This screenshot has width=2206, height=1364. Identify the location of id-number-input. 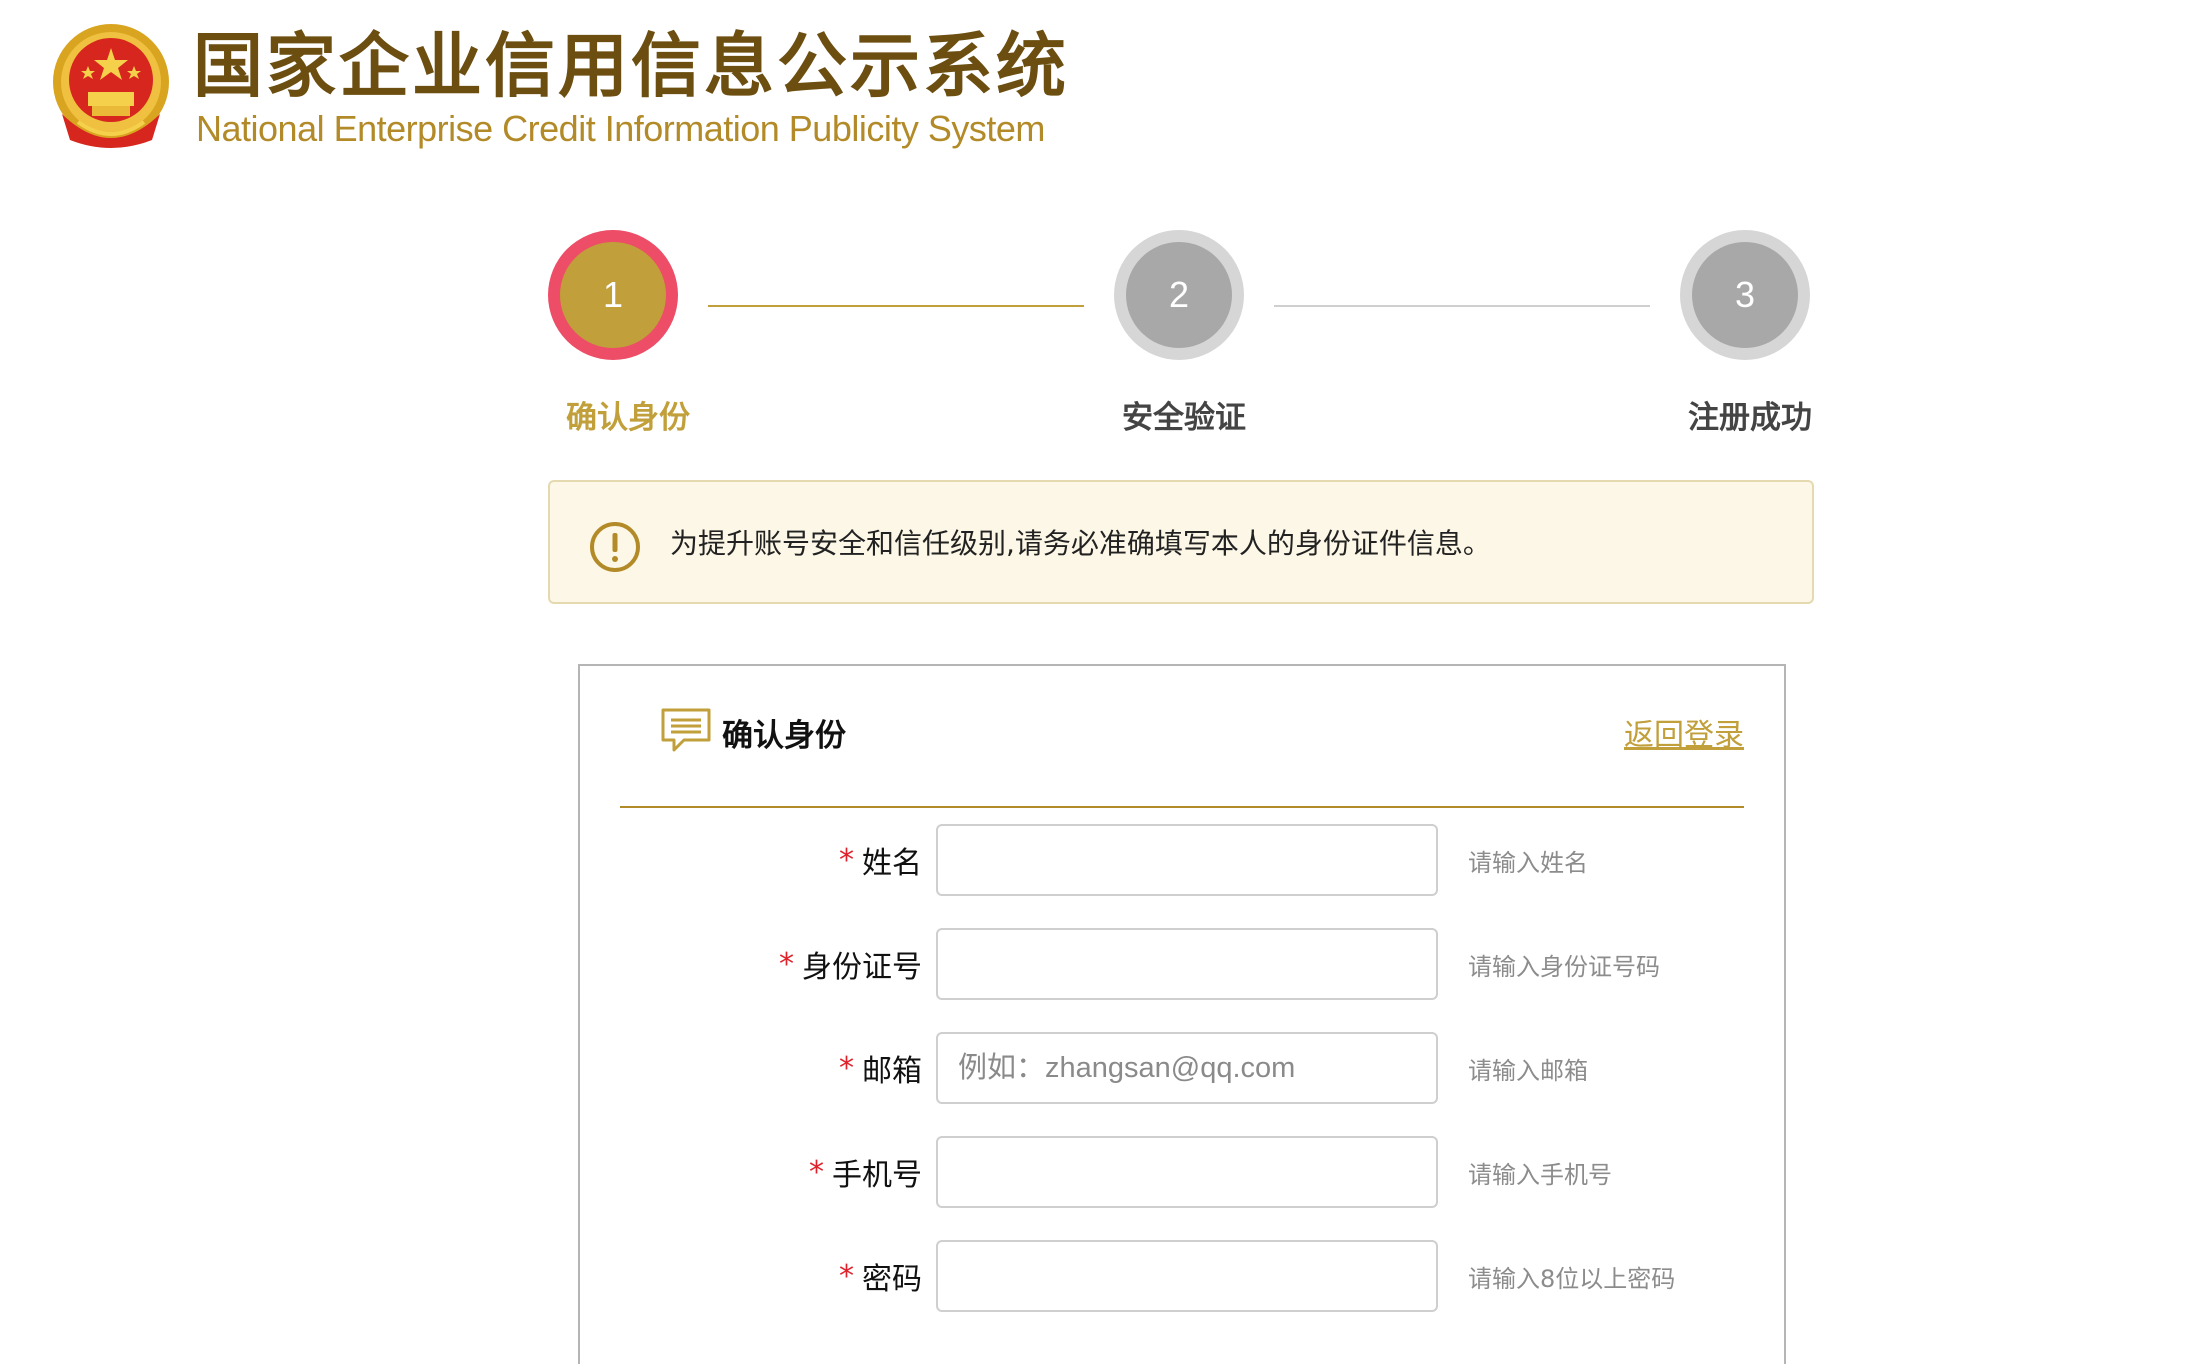
(1187, 964).